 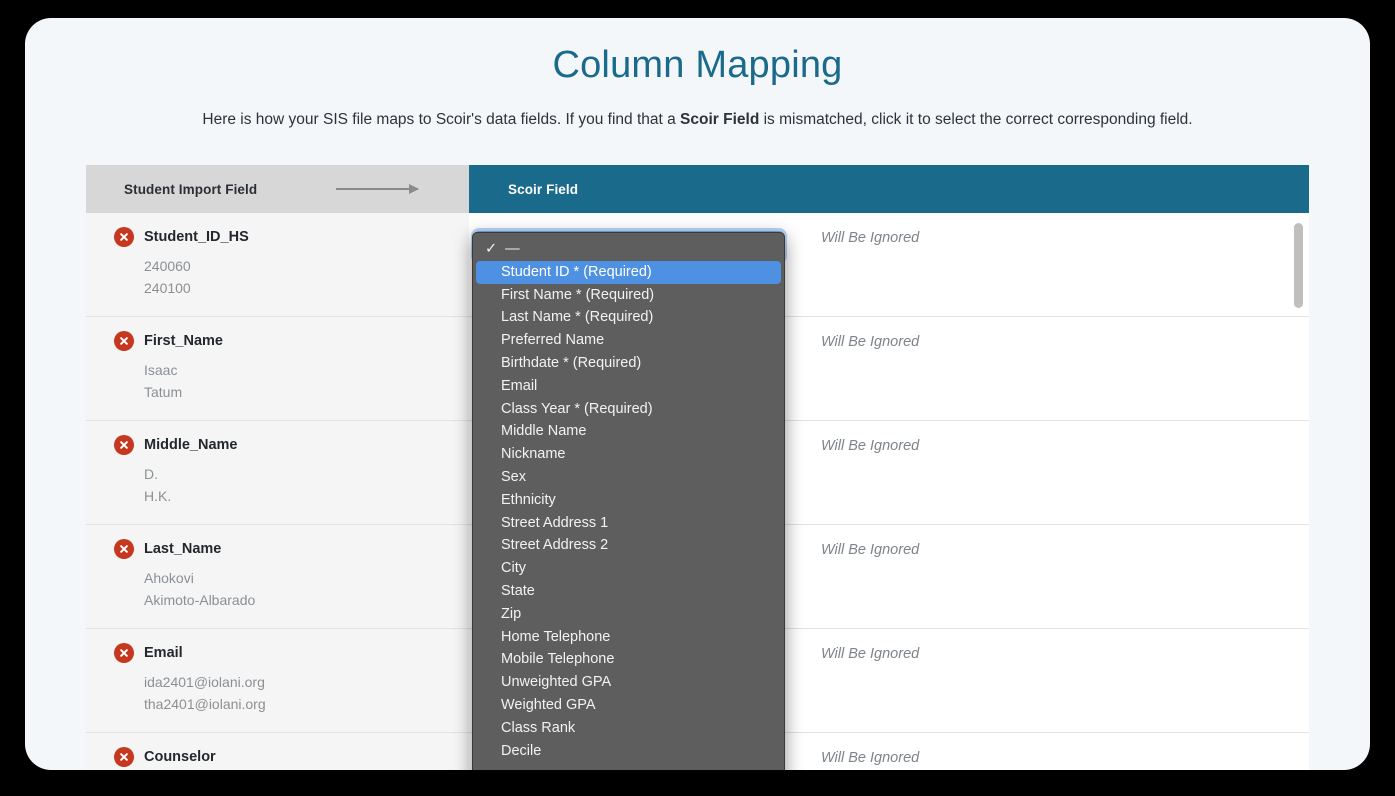 What do you see at coordinates (628, 409) in the screenshot?
I see `dropdown-option-class-year: Class Year * (Required)` at bounding box center [628, 409].